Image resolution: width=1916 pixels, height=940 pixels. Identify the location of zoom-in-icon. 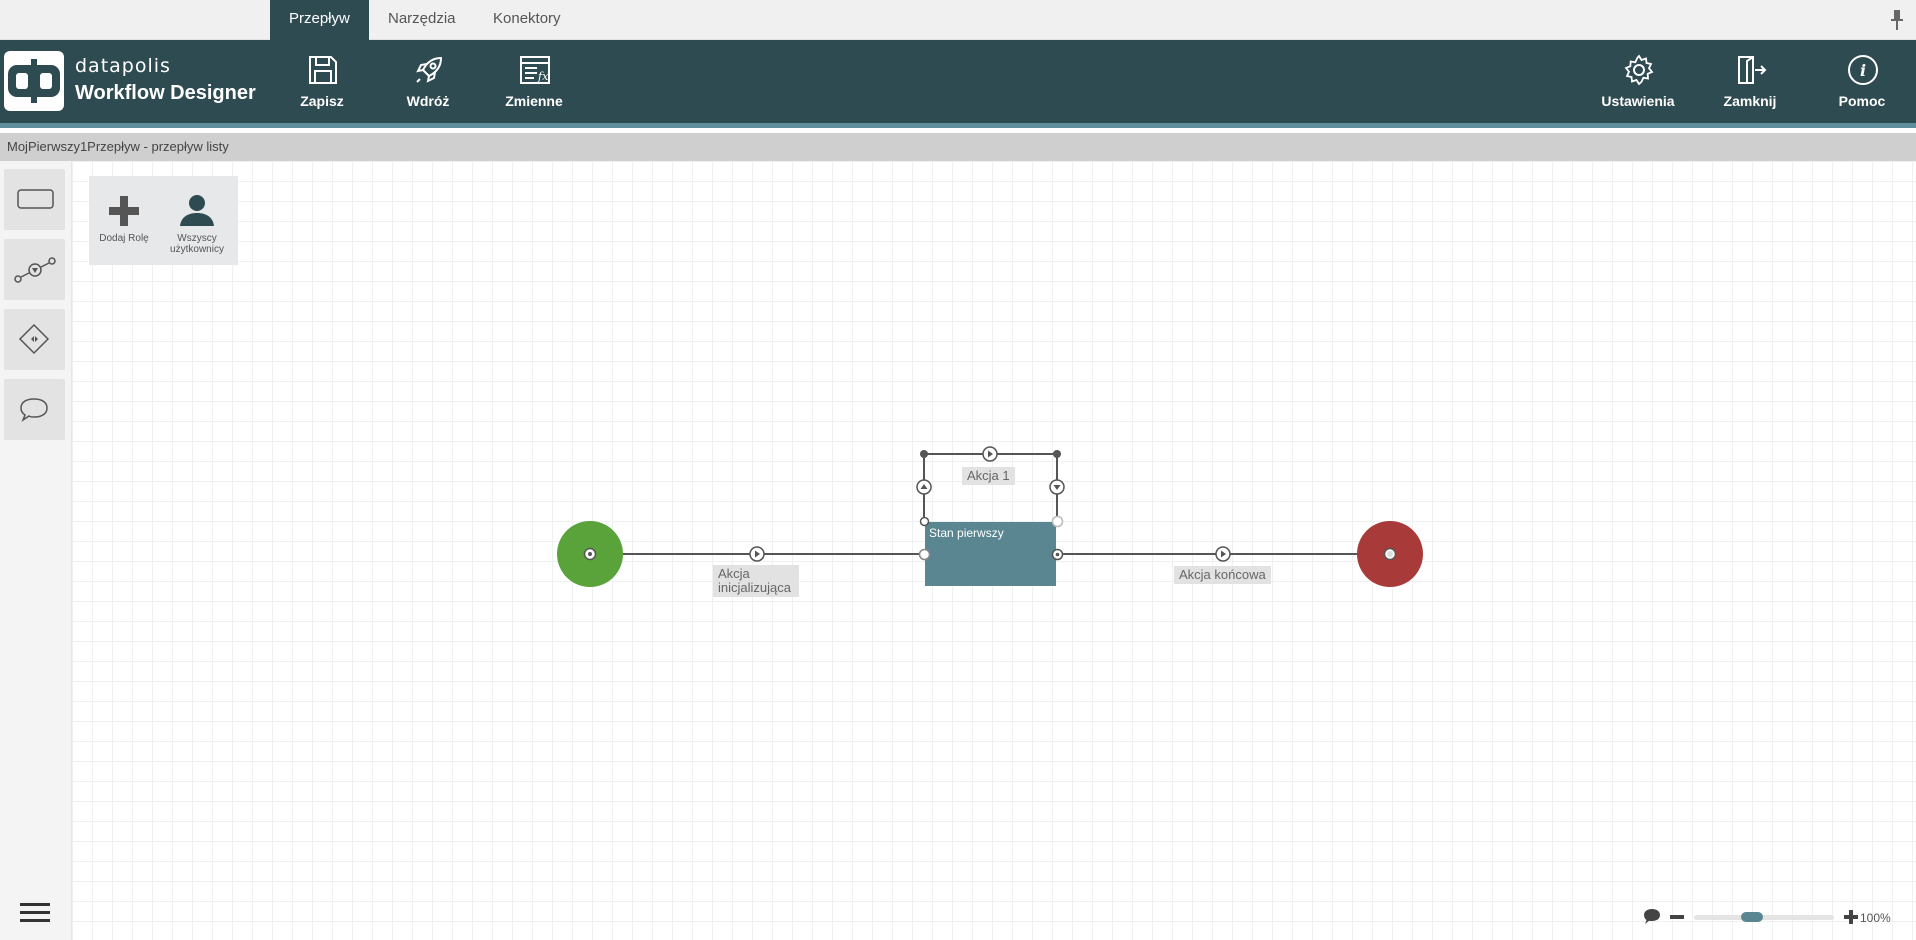
(1851, 917).